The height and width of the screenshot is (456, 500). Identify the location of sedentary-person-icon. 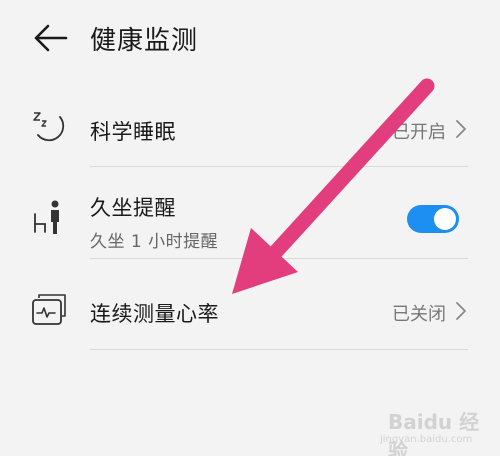
(46, 217).